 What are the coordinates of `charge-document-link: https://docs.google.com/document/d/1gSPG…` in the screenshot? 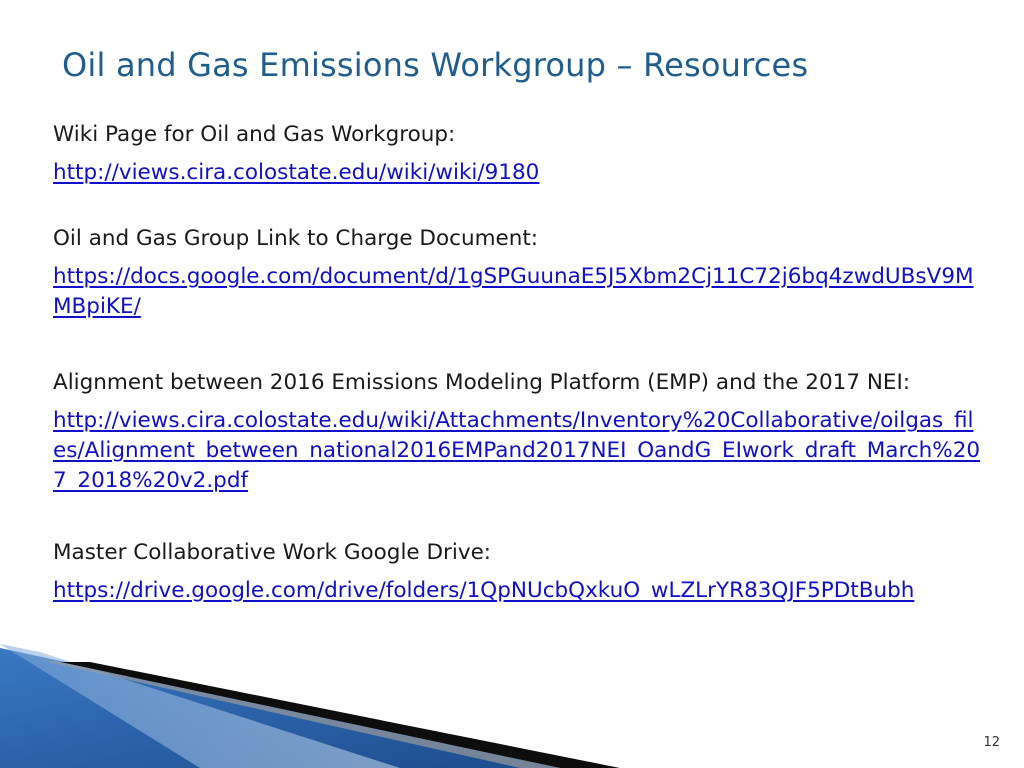 It's located at (518, 292).